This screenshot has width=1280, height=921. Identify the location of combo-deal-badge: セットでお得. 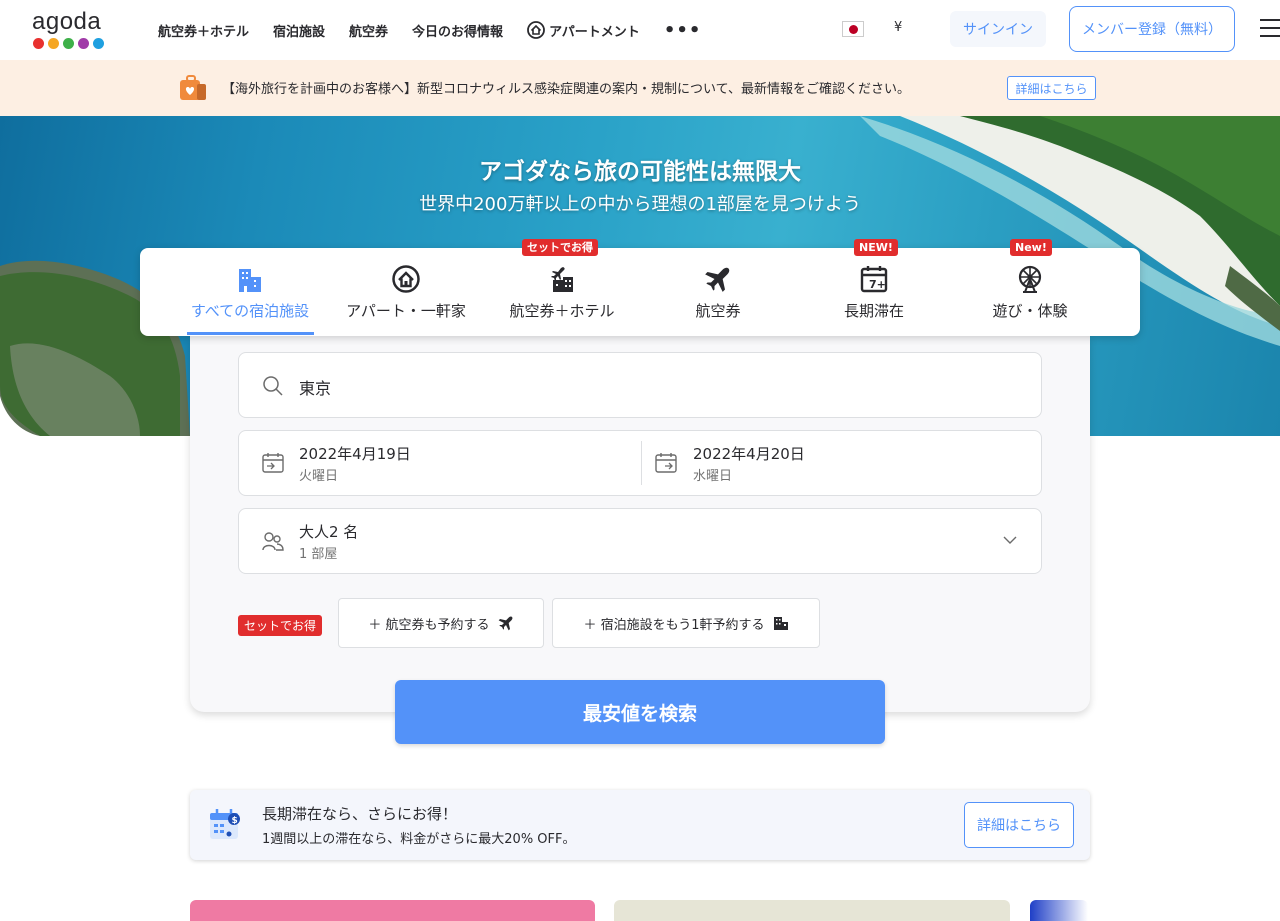
(280, 625).